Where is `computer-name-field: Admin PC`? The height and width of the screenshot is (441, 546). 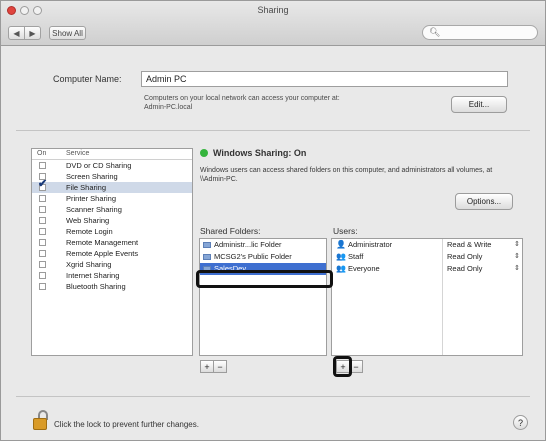 computer-name-field: Admin PC is located at coordinates (324, 79).